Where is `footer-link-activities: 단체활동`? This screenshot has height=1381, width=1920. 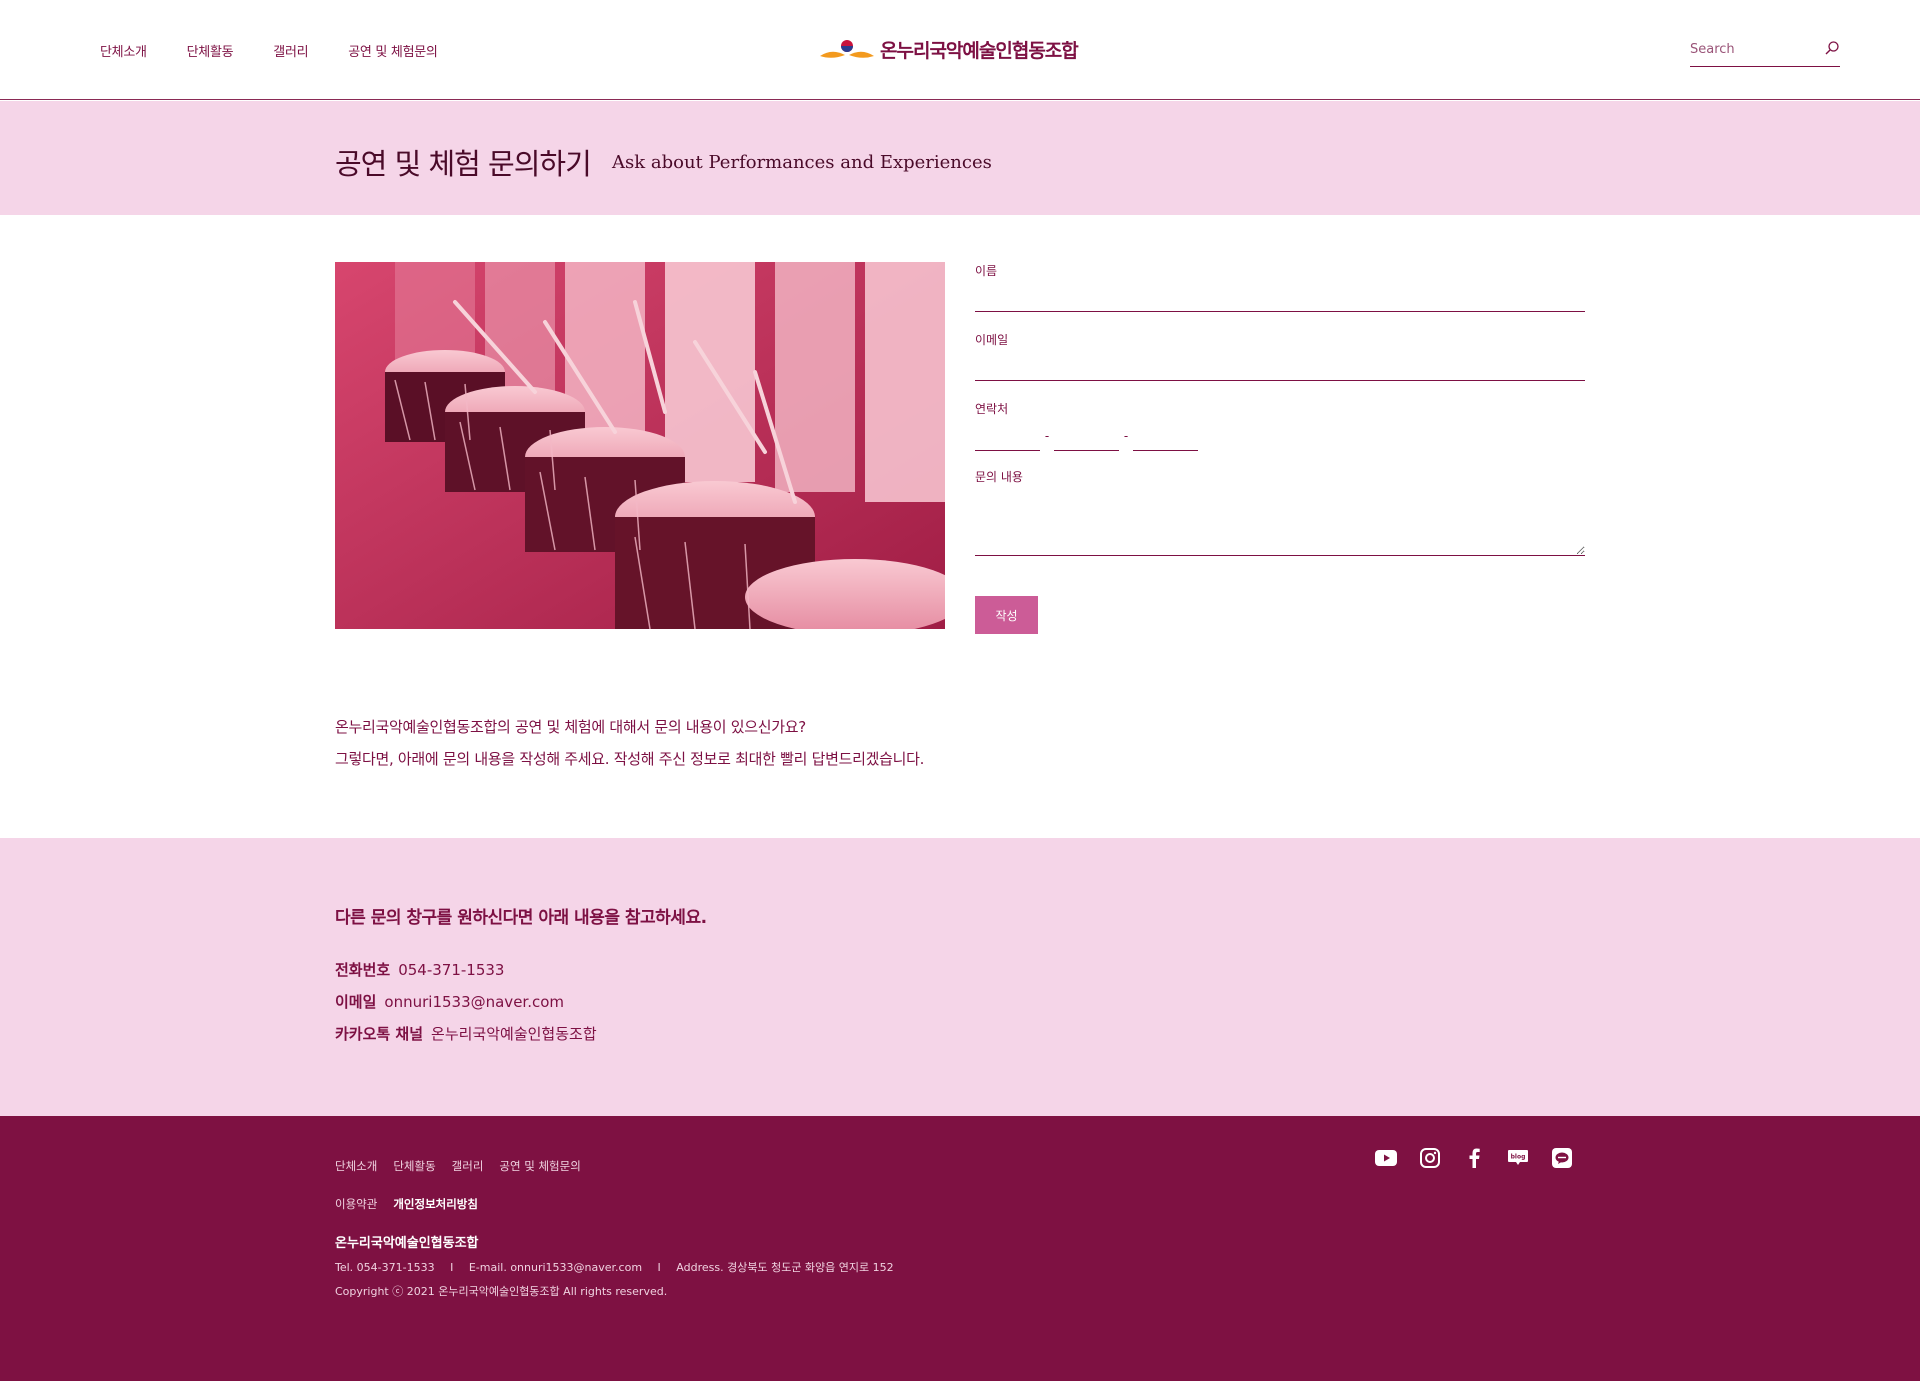
footer-link-activities: 단체활동 is located at coordinates (414, 1166).